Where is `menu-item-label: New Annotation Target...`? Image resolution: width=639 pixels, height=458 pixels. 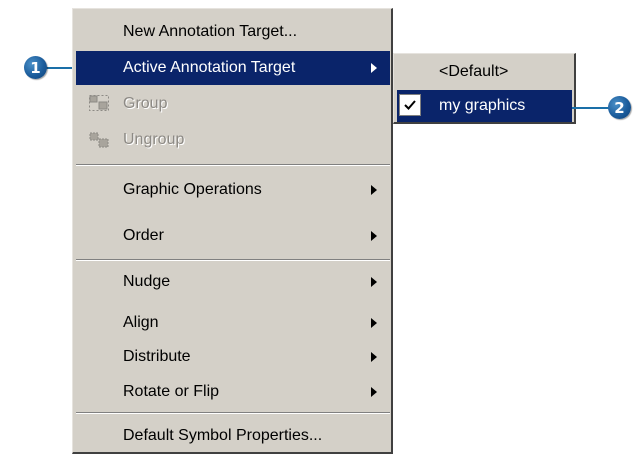
menu-item-label: New Annotation Target... is located at coordinates (210, 31).